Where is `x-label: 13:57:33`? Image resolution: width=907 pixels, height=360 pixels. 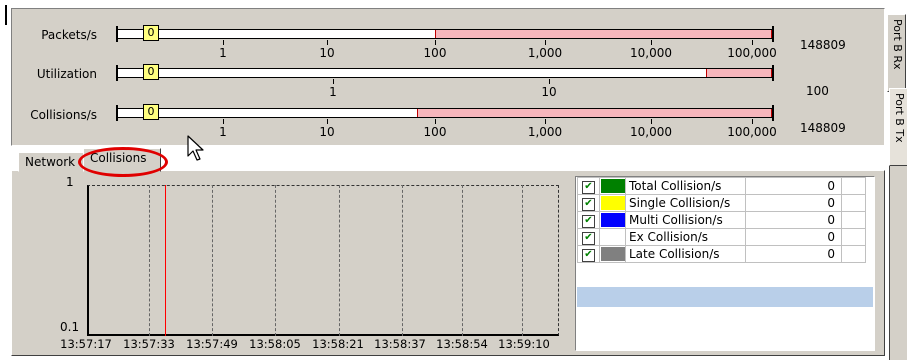
x-label: 13:57:33 is located at coordinates (149, 344).